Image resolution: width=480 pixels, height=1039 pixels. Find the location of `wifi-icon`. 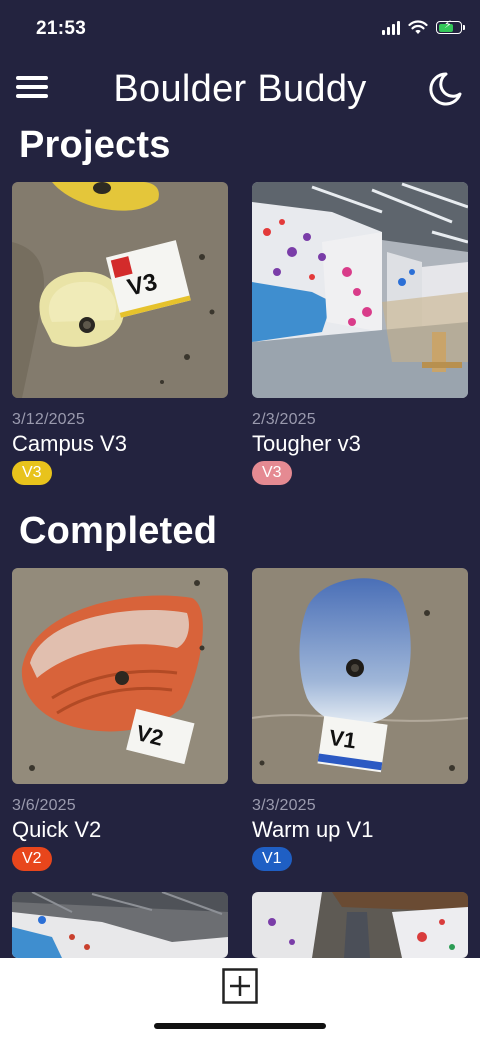

wifi-icon is located at coordinates (418, 27).